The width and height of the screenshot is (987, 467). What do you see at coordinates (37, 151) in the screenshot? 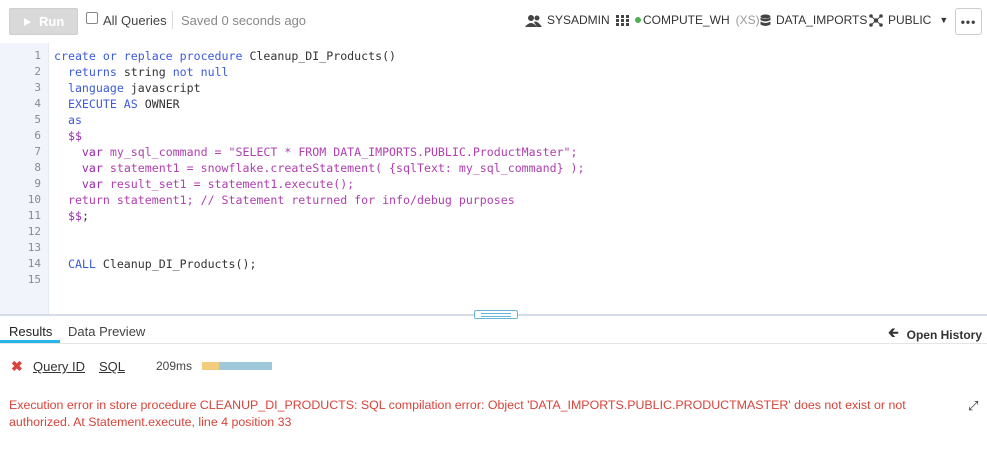
I see `line-number: 7` at bounding box center [37, 151].